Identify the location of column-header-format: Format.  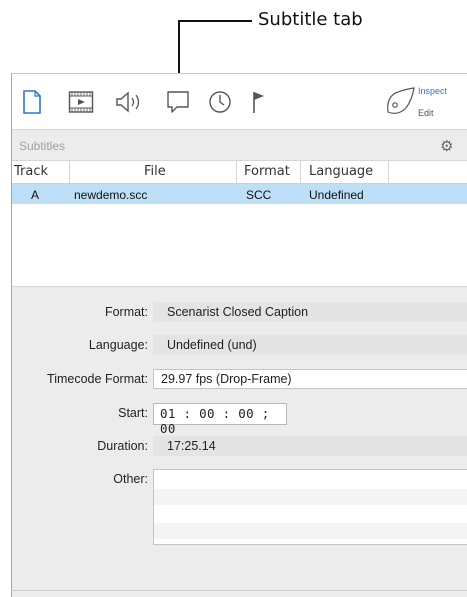
(267, 171).